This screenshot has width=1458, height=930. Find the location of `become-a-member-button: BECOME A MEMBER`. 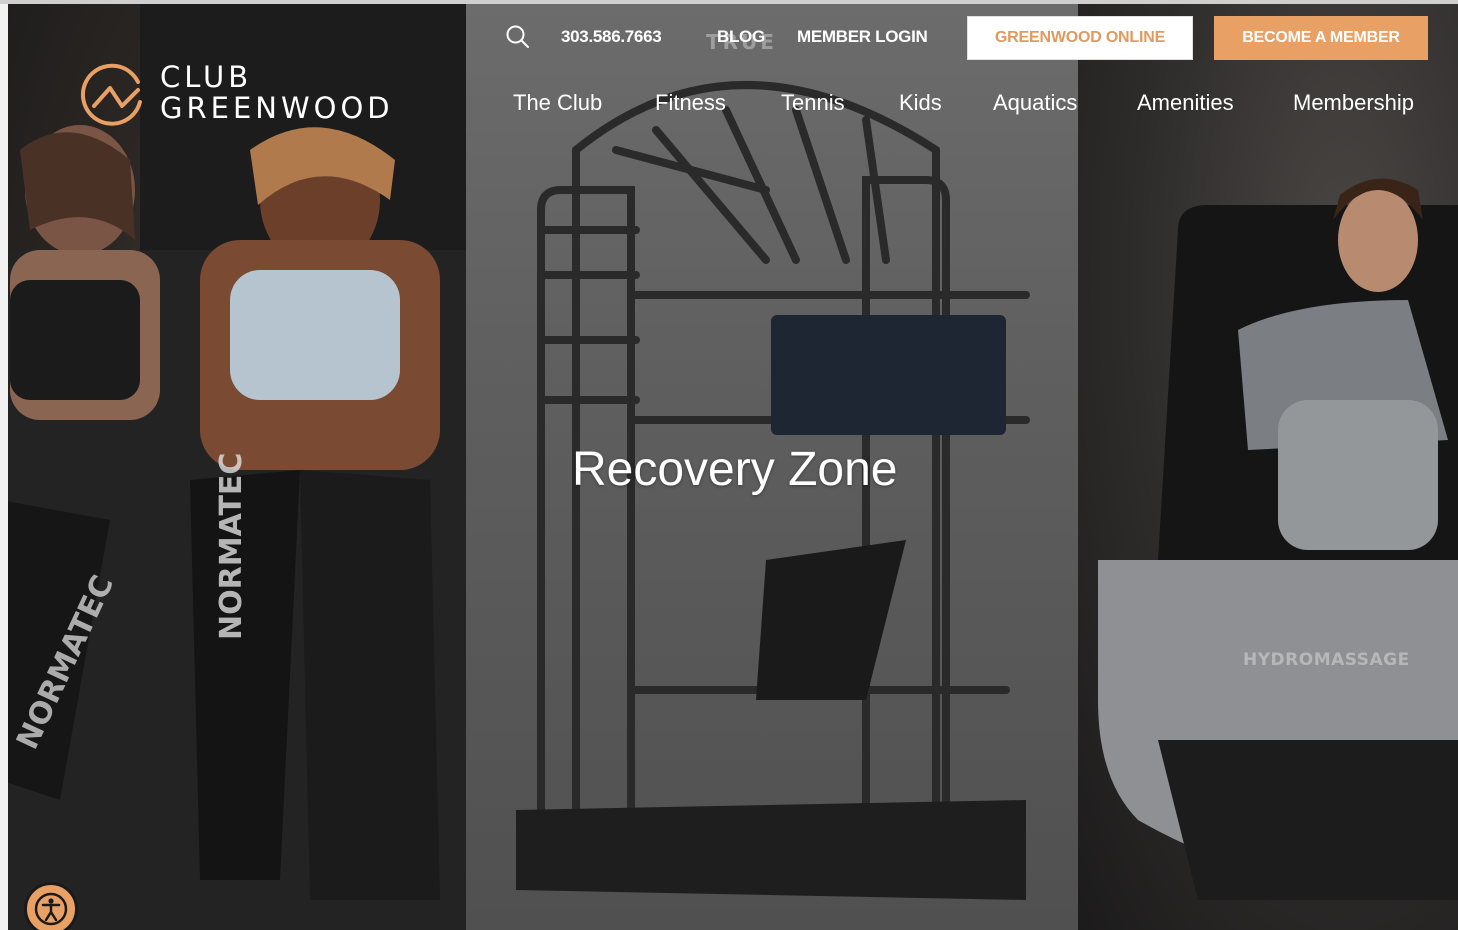

become-a-member-button: BECOME A MEMBER is located at coordinates (1321, 38).